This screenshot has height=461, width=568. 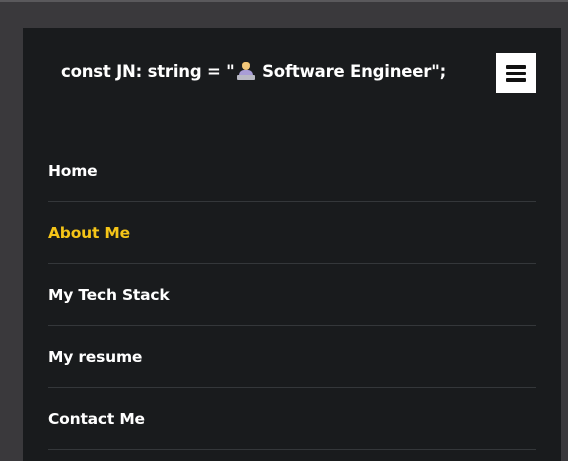 I want to click on brand-prefix: const JN: string = ", so click(x=148, y=71).